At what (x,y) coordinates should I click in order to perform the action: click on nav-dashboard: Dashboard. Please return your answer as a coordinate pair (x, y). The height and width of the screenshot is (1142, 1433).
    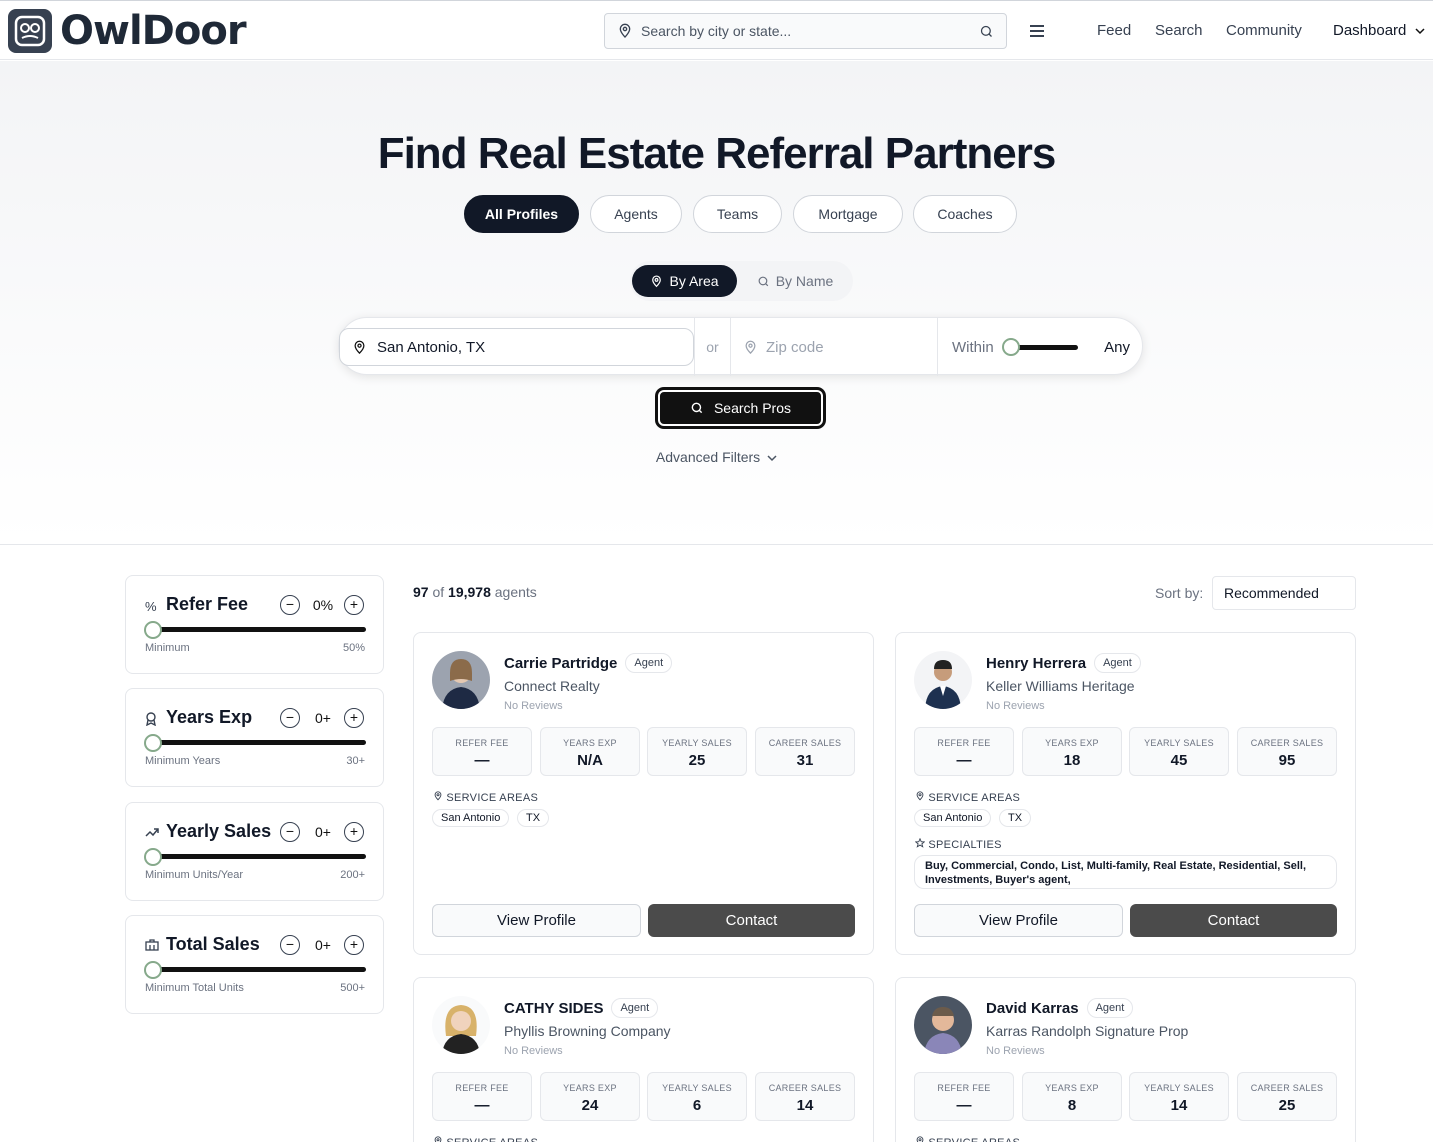
    Looking at the image, I should click on (1379, 30).